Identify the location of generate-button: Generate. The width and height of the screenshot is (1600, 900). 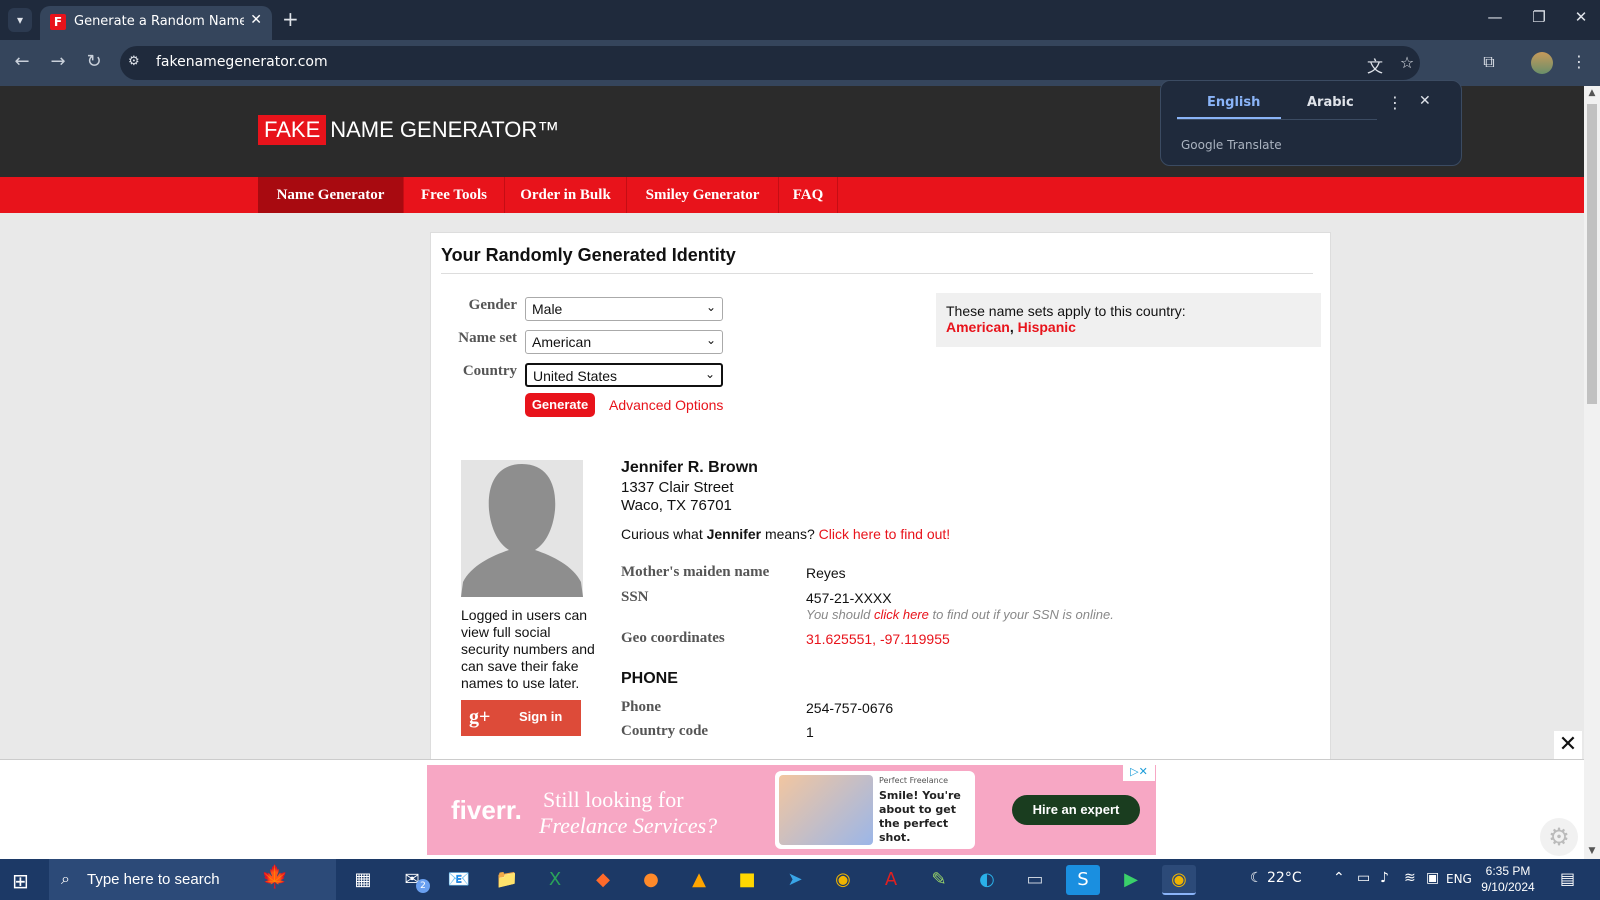
(560, 405).